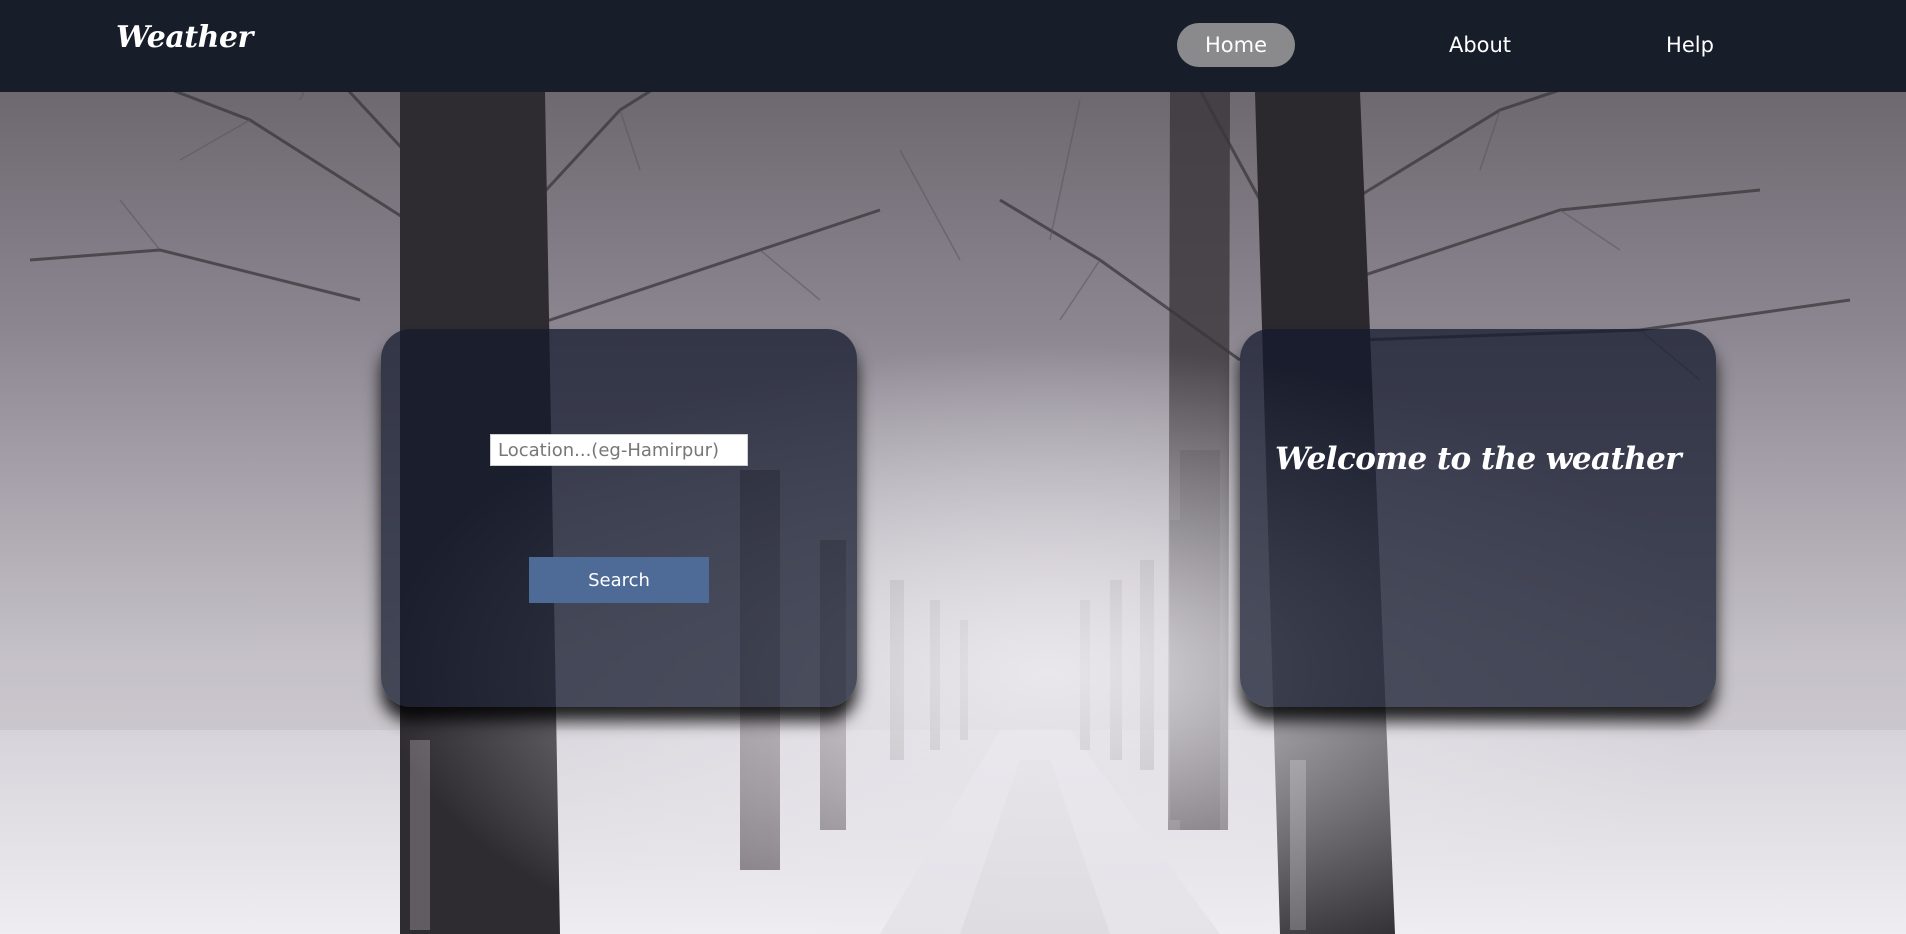  I want to click on welcome-message: Welcome to the weather, so click(1478, 459).